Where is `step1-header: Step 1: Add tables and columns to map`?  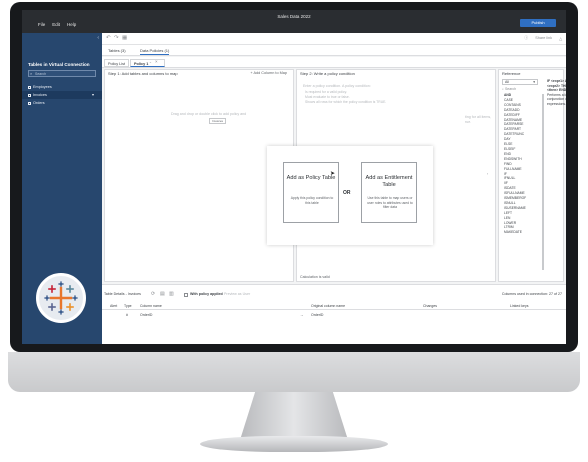
step1-header: Step 1: Add tables and columns to map is located at coordinates (143, 73).